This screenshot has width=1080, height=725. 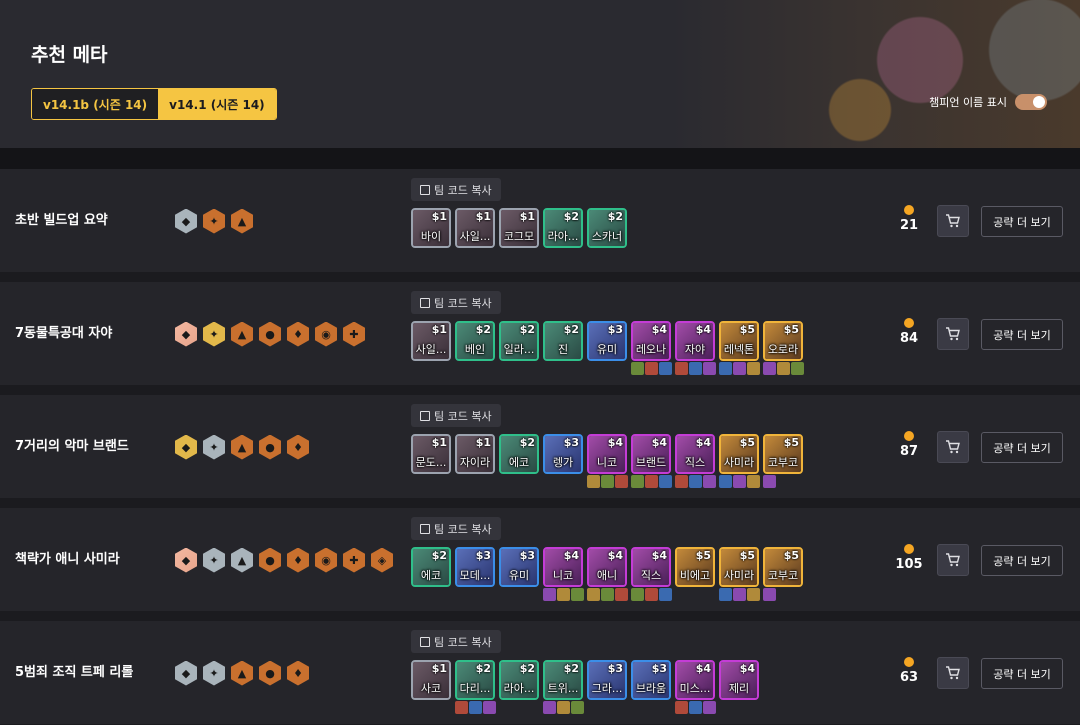 I want to click on champion-card: $4 자야, so click(x=695, y=348).